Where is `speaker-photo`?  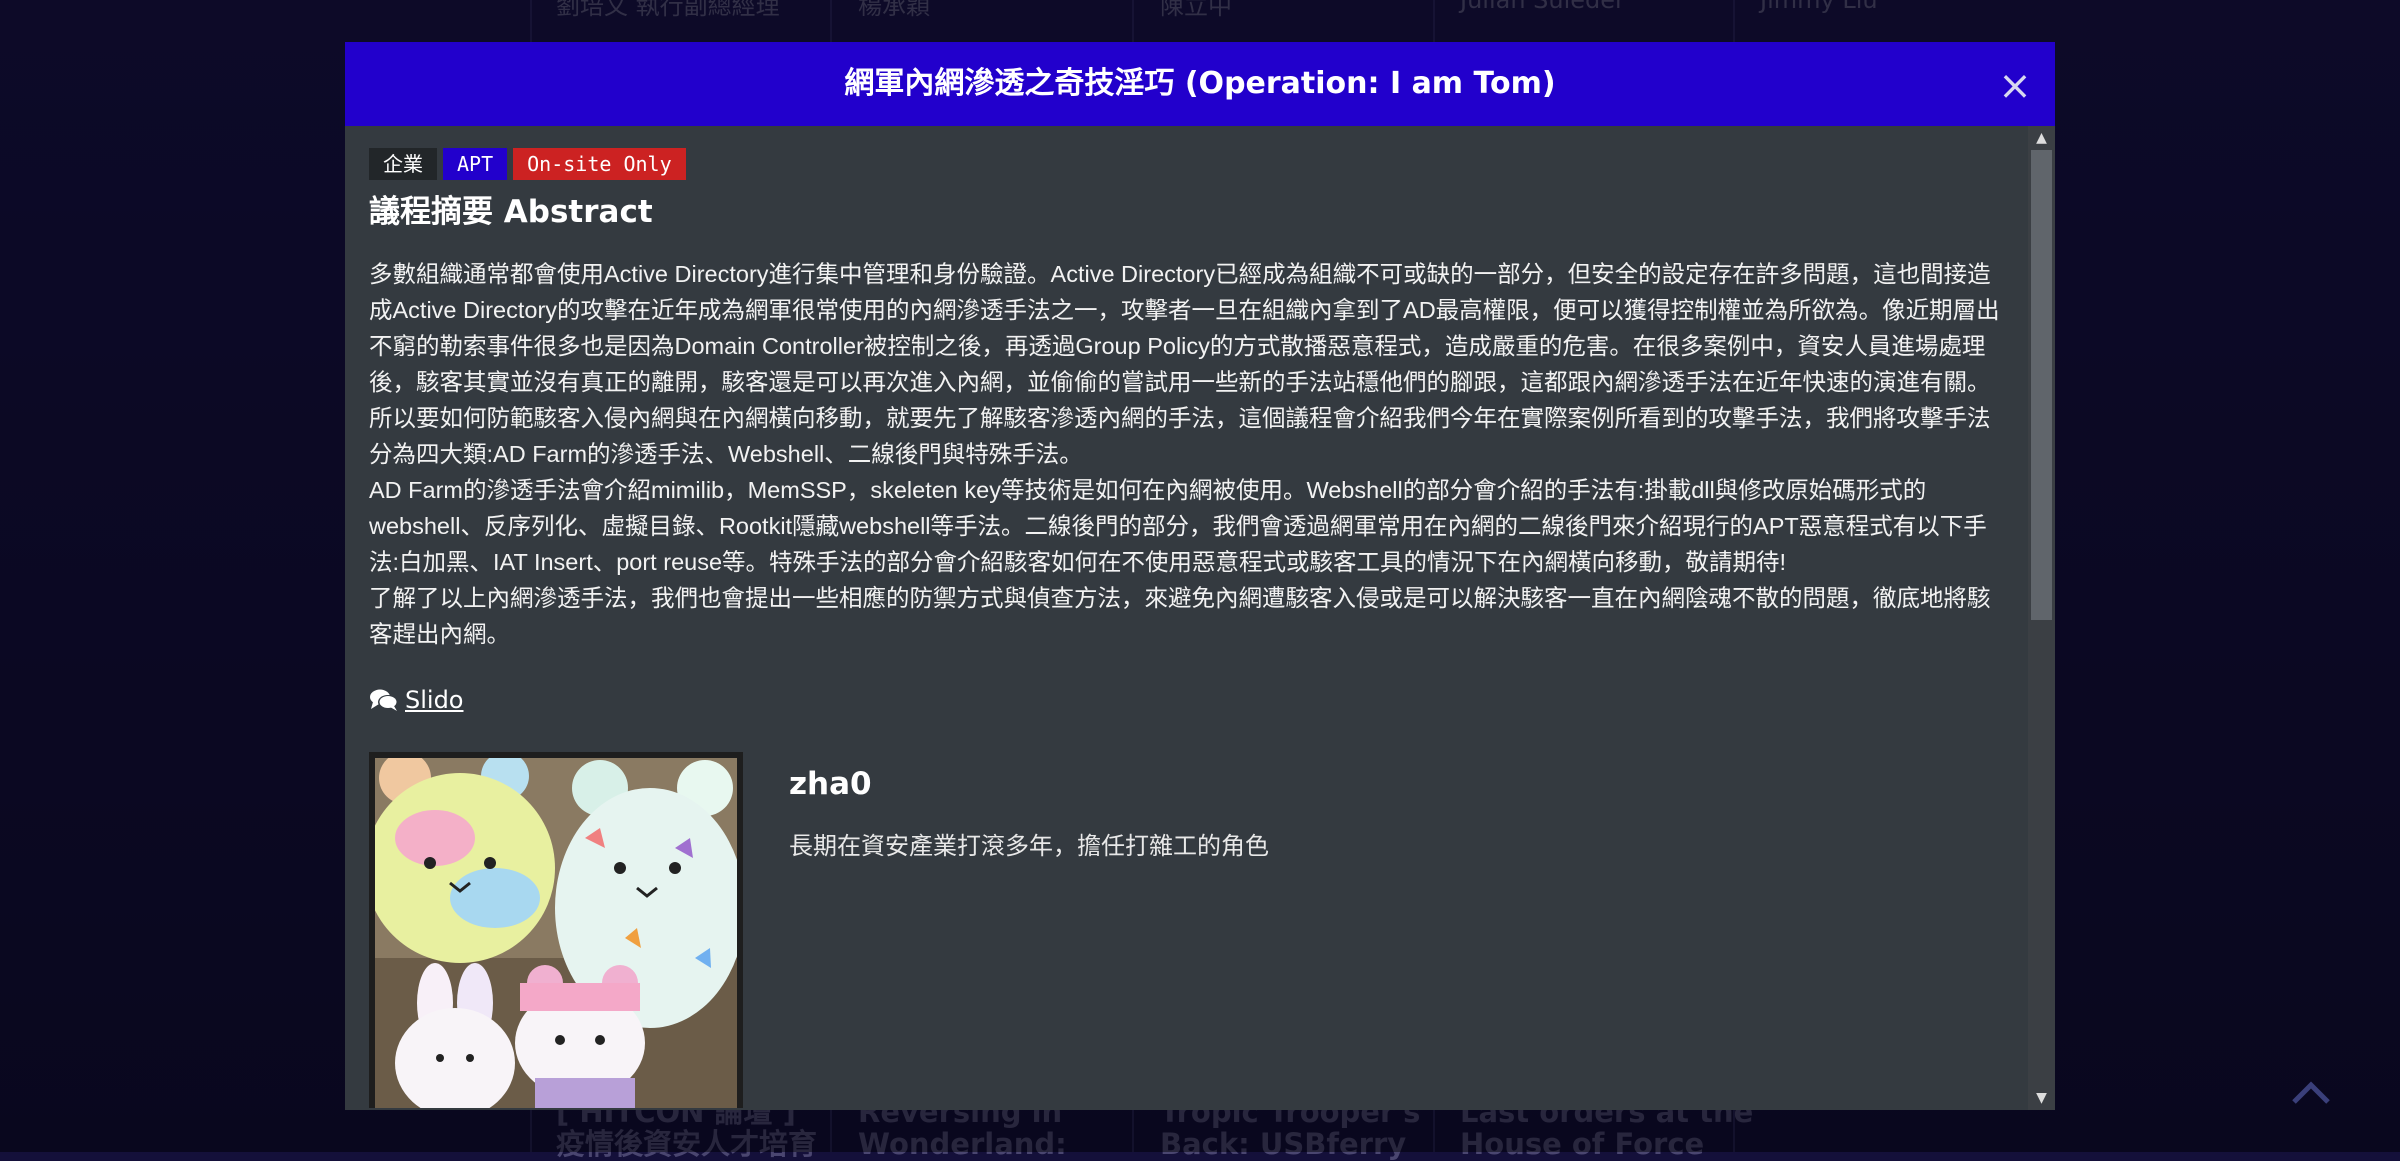
speaker-photo is located at coordinates (556, 930).